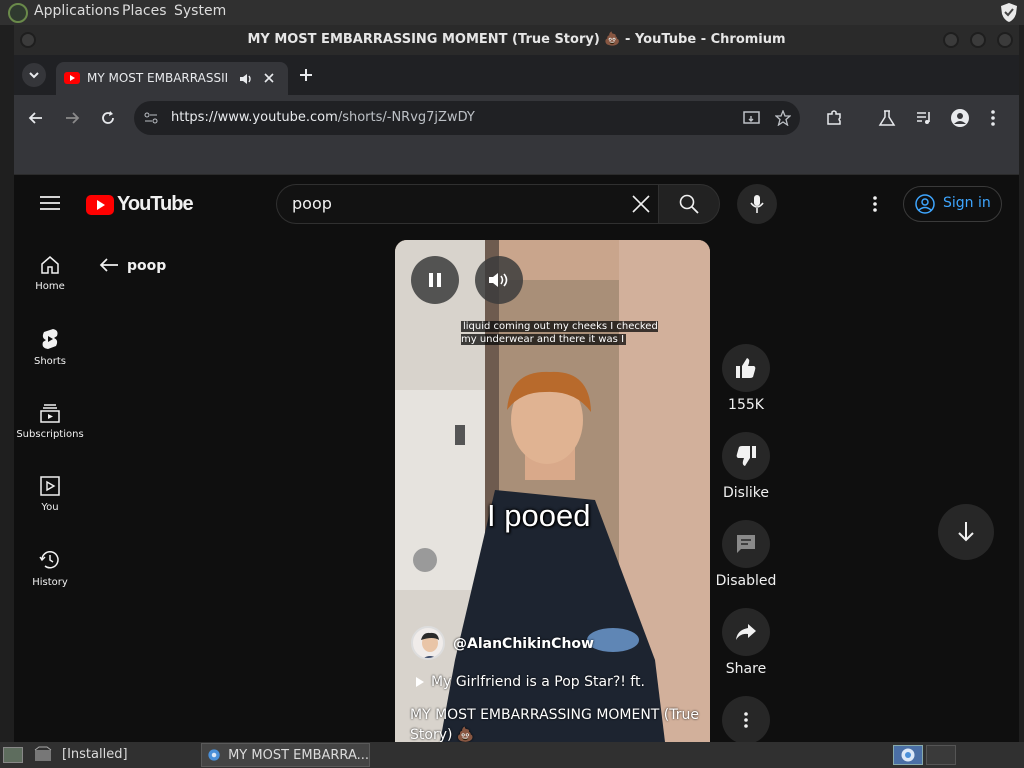 The image size is (1024, 768). What do you see at coordinates (951, 40) in the screenshot?
I see `minimize-button` at bounding box center [951, 40].